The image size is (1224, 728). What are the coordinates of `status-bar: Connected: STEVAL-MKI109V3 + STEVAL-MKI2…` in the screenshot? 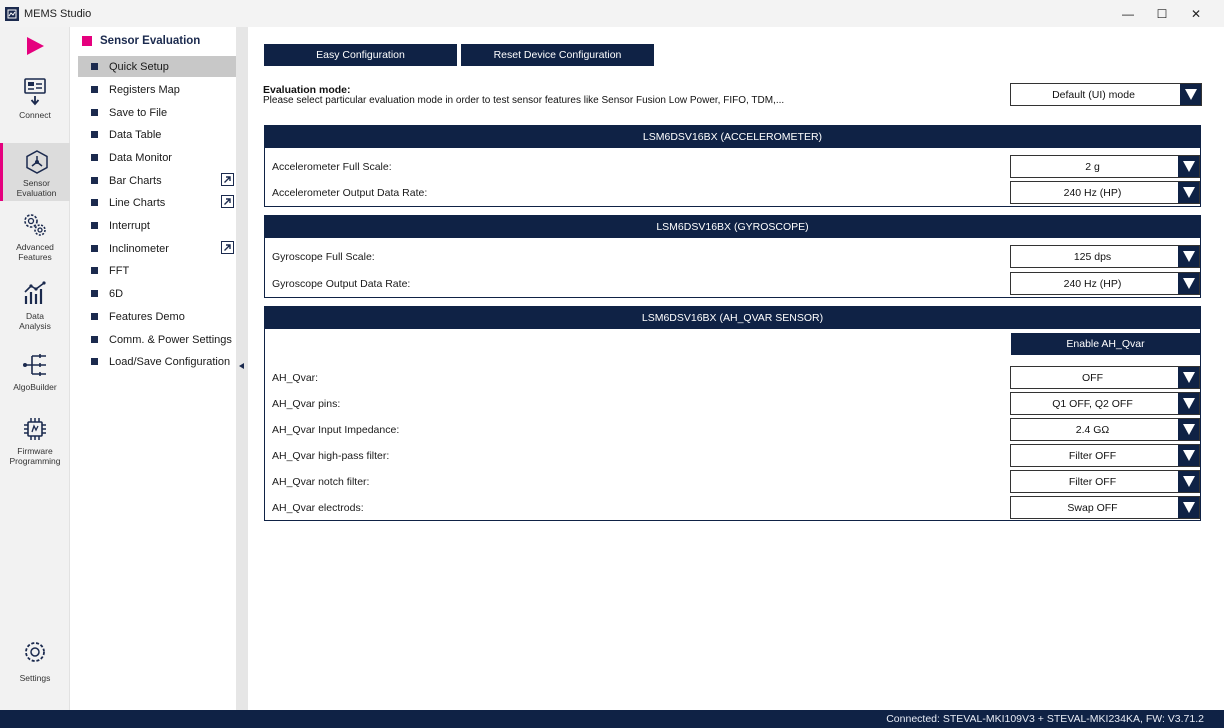 It's located at (612, 719).